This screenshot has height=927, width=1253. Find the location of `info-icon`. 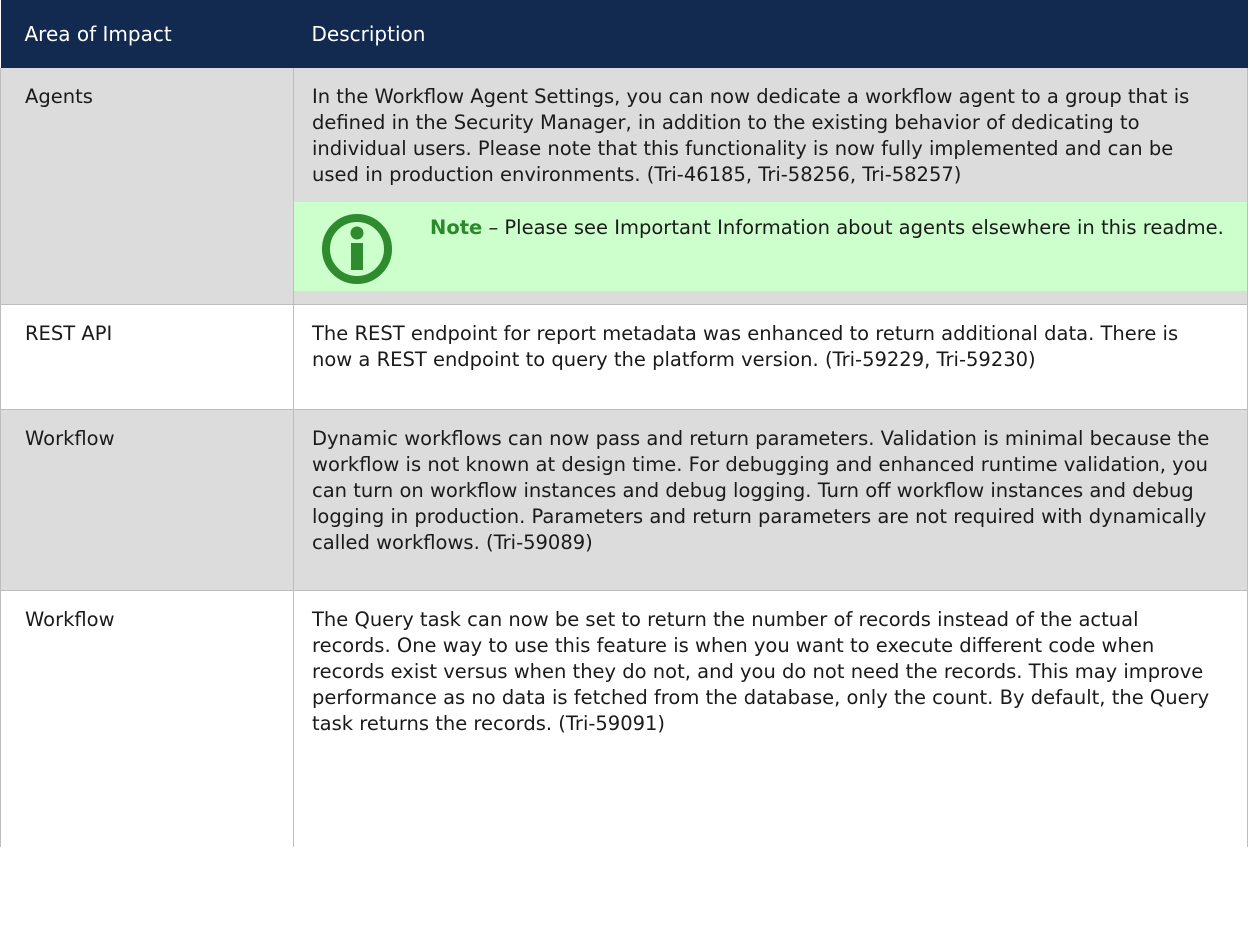

info-icon is located at coordinates (357, 249).